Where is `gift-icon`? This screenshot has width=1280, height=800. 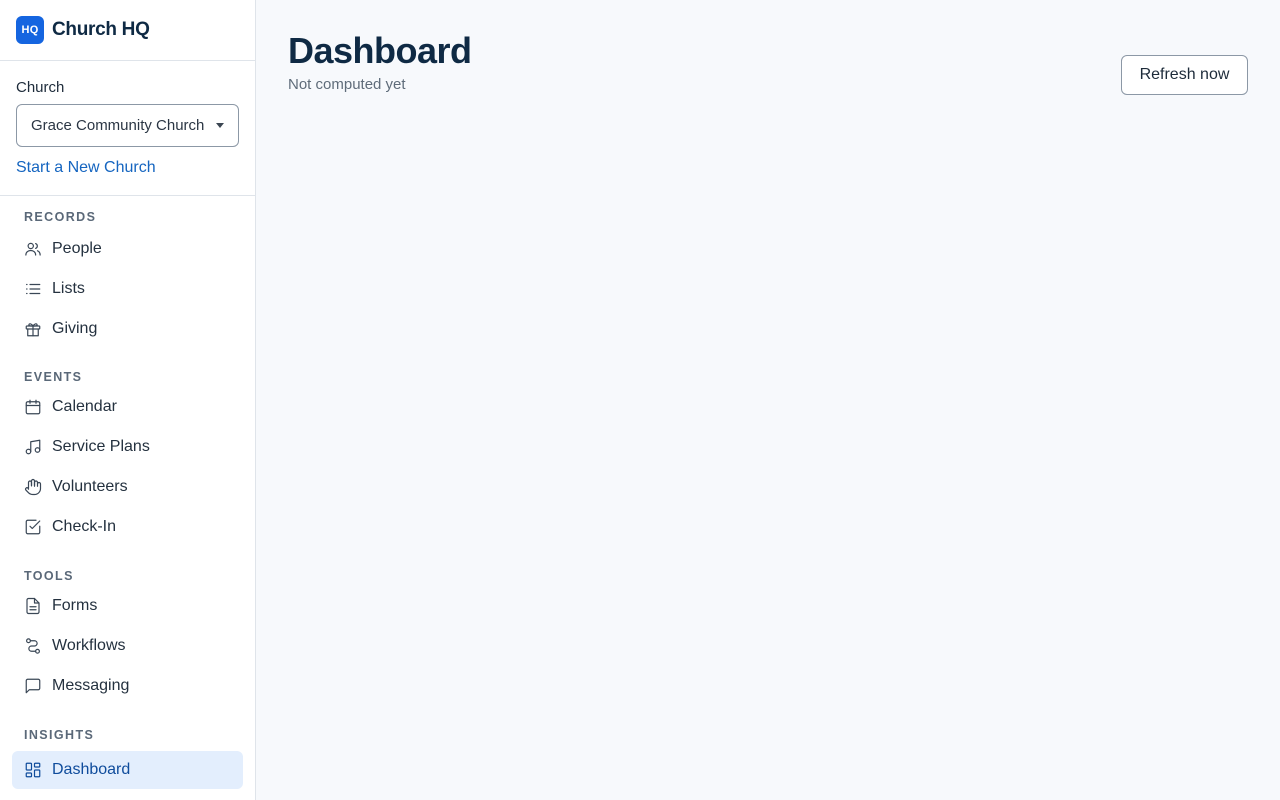 gift-icon is located at coordinates (33, 329).